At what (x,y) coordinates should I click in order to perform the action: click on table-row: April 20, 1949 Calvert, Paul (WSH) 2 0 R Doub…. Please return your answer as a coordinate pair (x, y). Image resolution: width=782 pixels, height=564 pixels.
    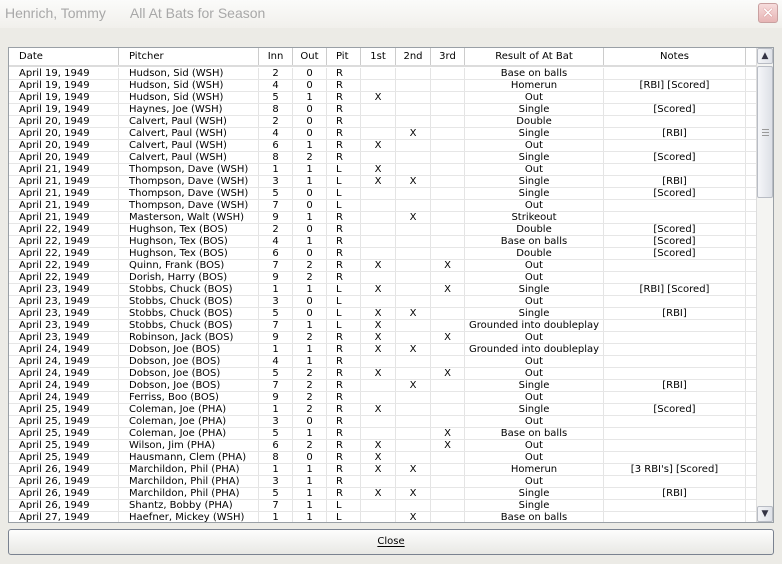
    Looking at the image, I should click on (383, 122).